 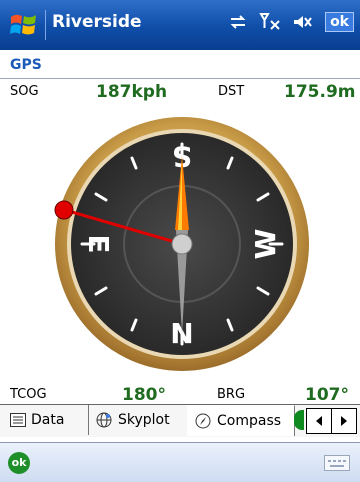 What do you see at coordinates (144, 395) in the screenshot?
I see `tcog-value: 180°` at bounding box center [144, 395].